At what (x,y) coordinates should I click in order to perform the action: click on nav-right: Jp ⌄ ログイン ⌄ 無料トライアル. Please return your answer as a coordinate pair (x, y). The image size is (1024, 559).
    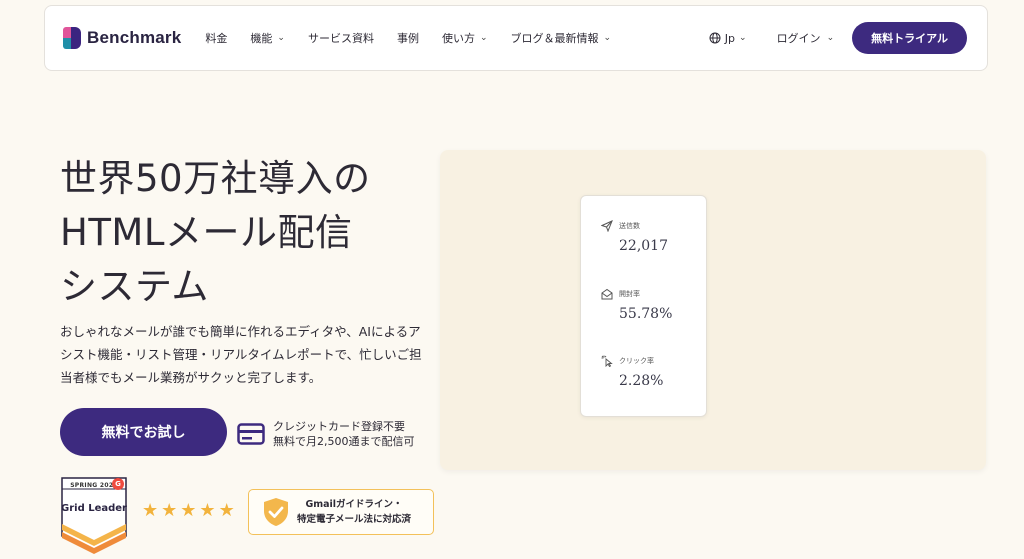
    Looking at the image, I should click on (838, 38).